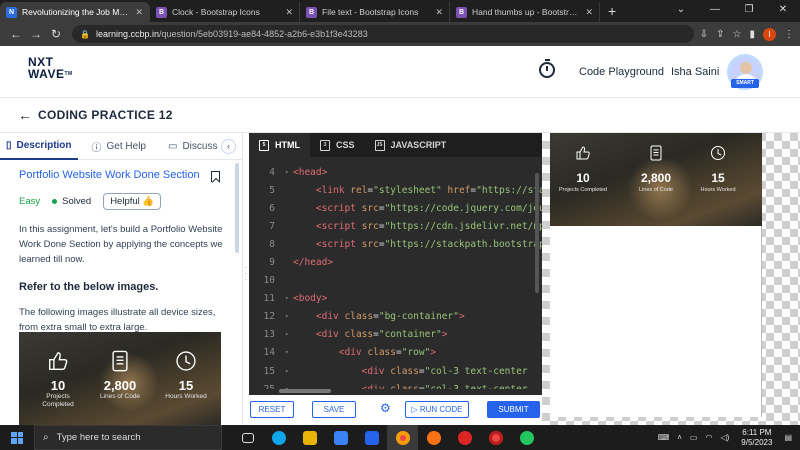 The image size is (800, 450). I want to click on close-window-icon: ✕, so click(783, 11).